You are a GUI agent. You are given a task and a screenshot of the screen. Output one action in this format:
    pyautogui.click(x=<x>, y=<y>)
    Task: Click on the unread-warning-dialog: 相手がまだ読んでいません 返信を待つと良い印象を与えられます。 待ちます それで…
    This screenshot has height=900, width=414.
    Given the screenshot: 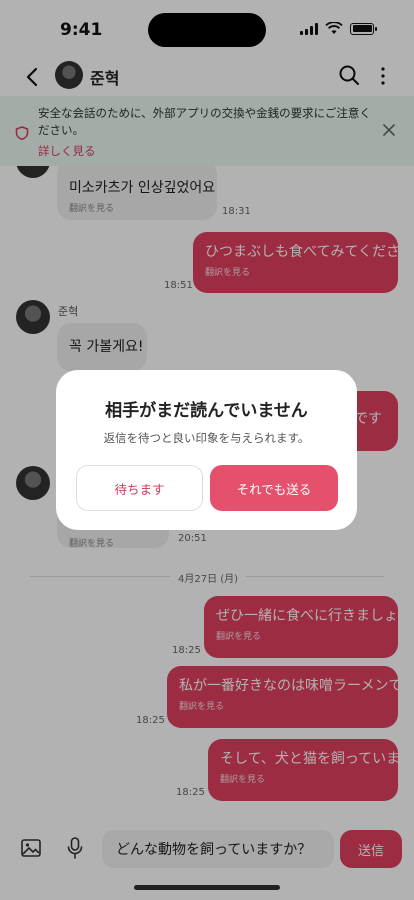 What is the action you would take?
    pyautogui.click(x=206, y=450)
    